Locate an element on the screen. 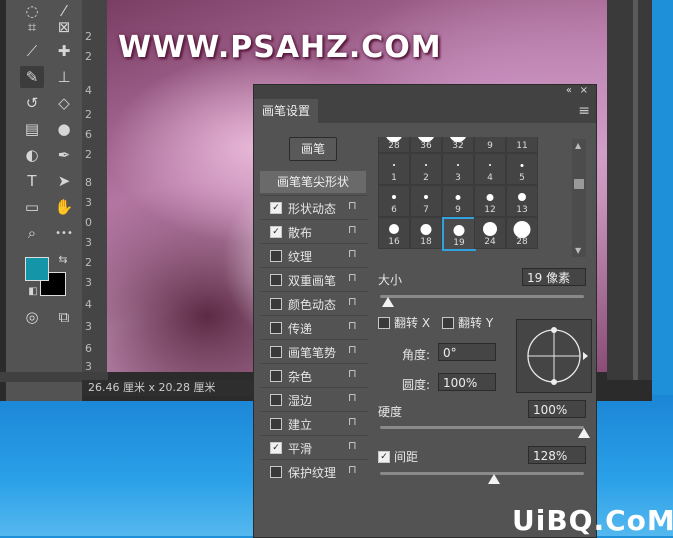  spacing-checkbox: ✓ is located at coordinates (384, 457).